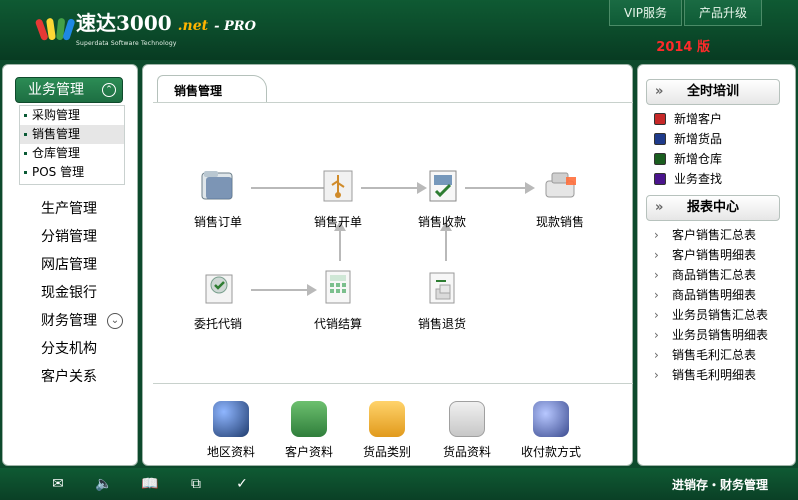  I want to click on copy-icon: ⧉, so click(196, 484).